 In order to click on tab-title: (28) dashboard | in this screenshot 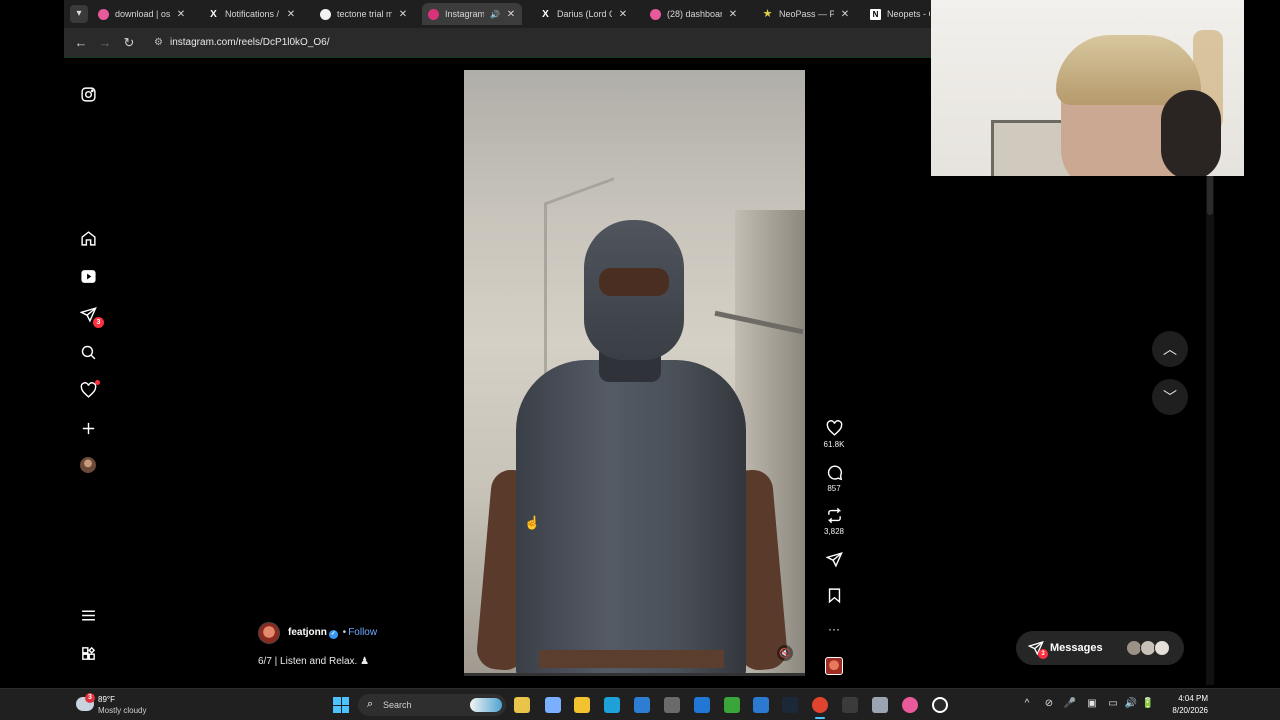, I will do `click(694, 14)`.